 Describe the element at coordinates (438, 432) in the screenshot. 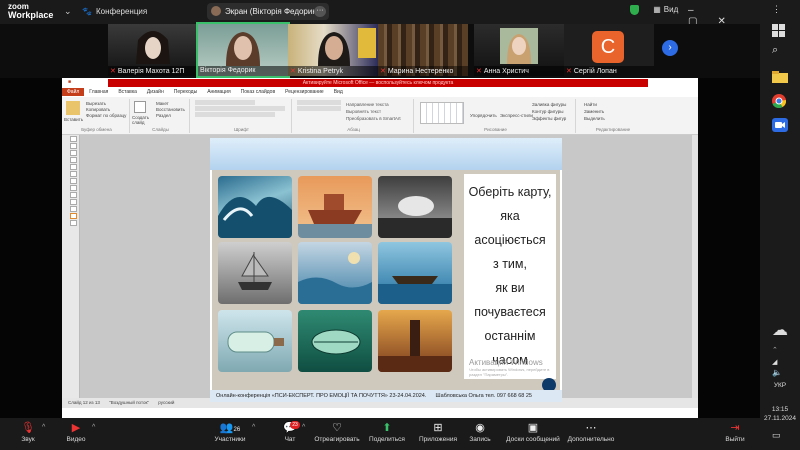

I see `apps-button: ⊞ Приложения` at that location.